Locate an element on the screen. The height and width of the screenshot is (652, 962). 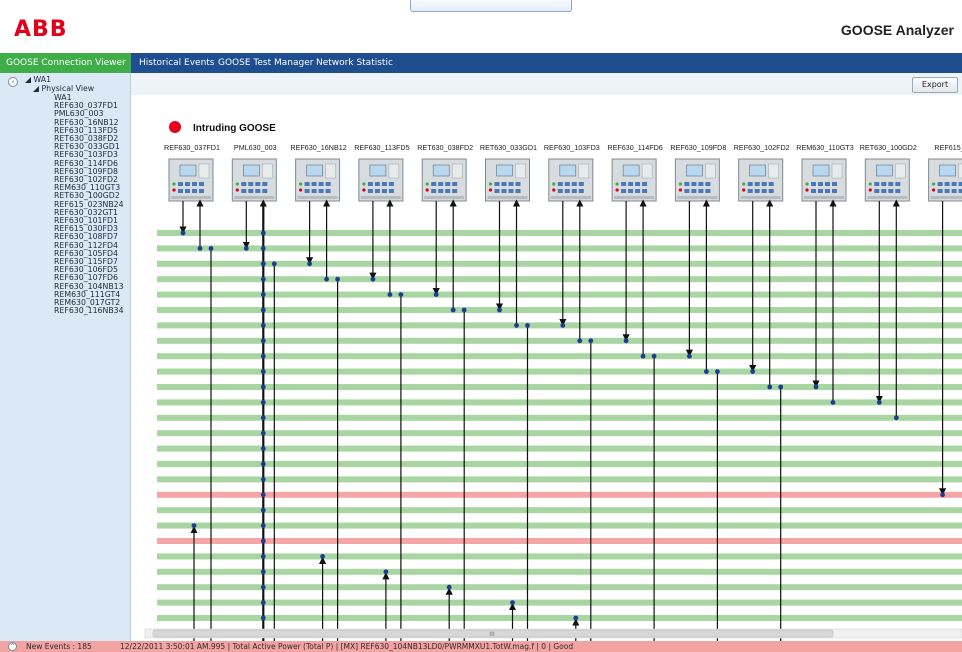
device-label: REF615_0 is located at coordinates (948, 147).